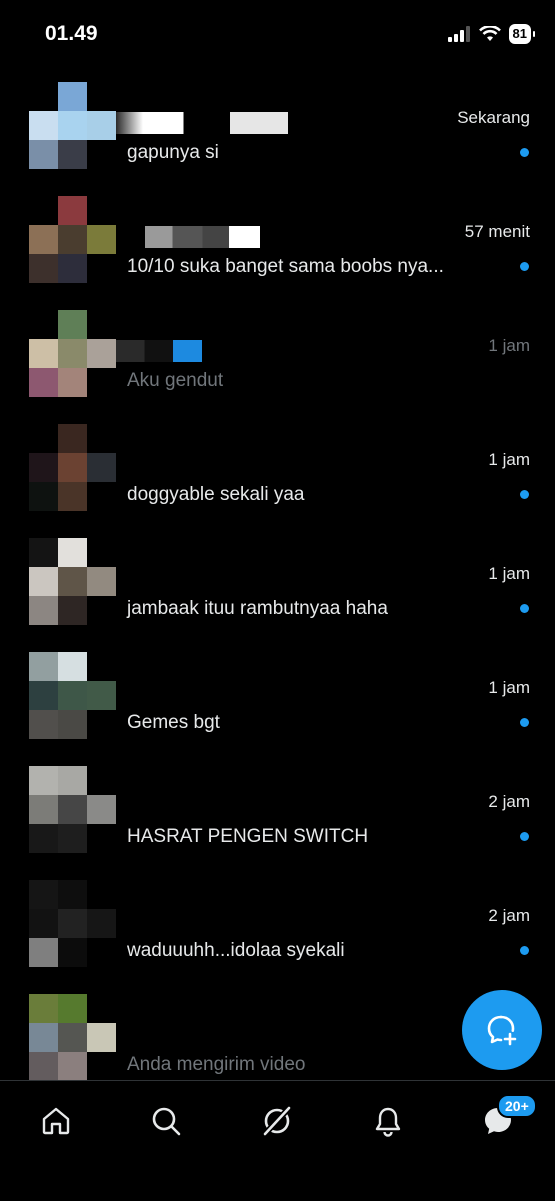 This screenshot has height=1201, width=555. I want to click on bottom-navigation, so click(277, 1140).